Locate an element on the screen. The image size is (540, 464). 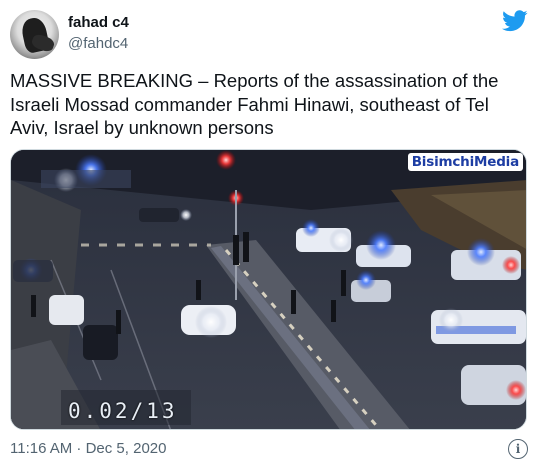
media-watermark: BisimchiMedia is located at coordinates (465, 162).